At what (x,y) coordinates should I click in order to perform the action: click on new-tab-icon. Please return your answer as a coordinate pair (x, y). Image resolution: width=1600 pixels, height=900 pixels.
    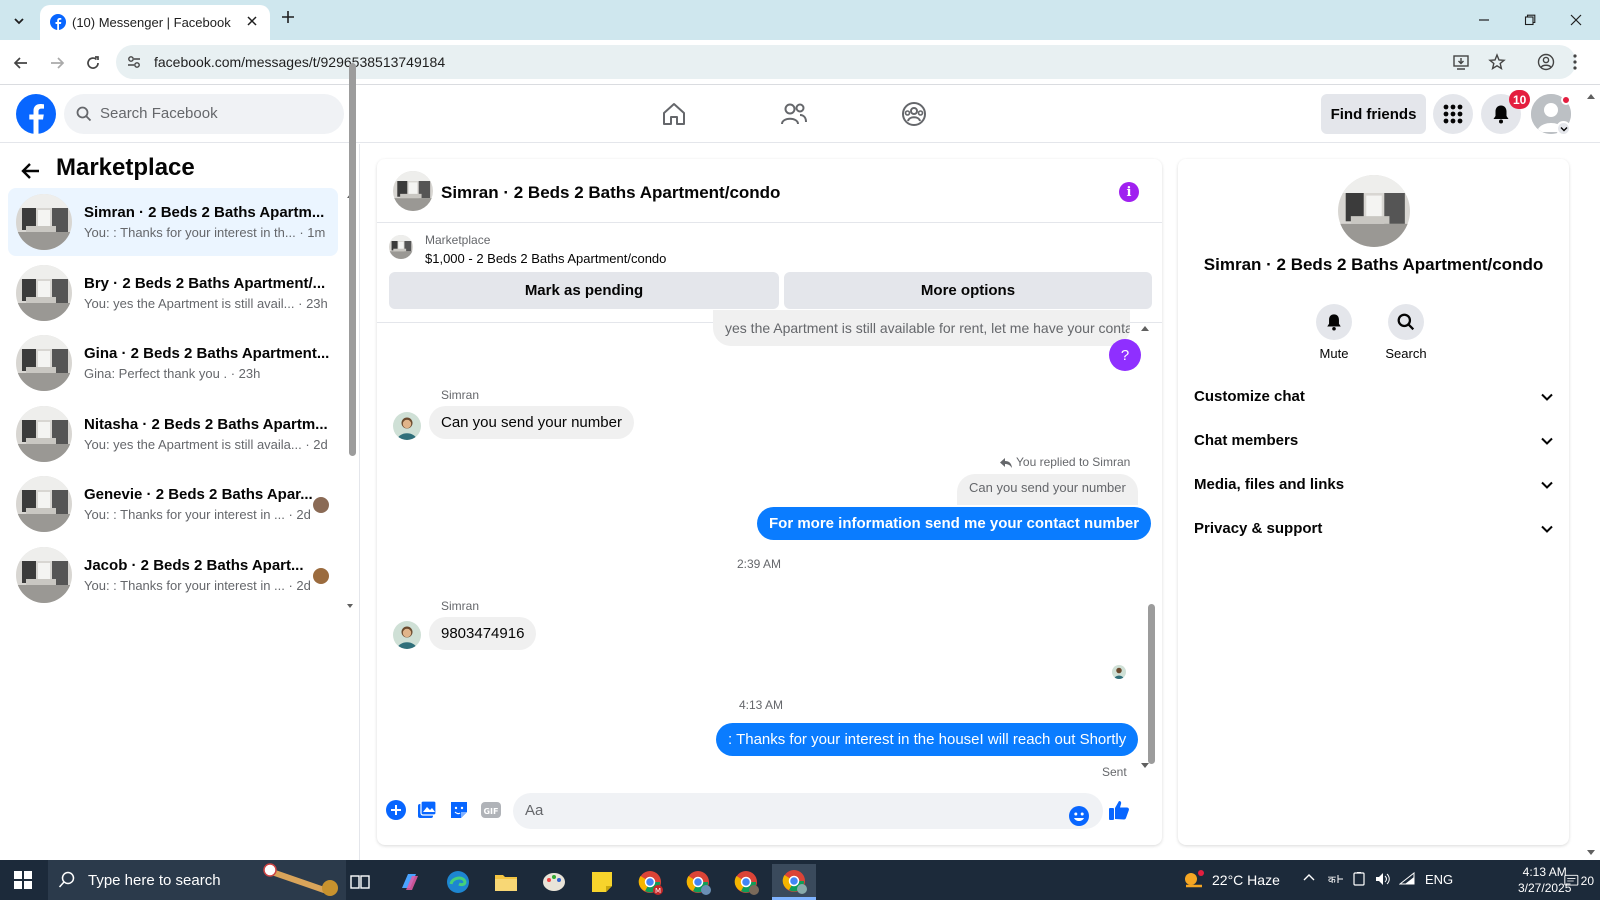
    Looking at the image, I should click on (288, 17).